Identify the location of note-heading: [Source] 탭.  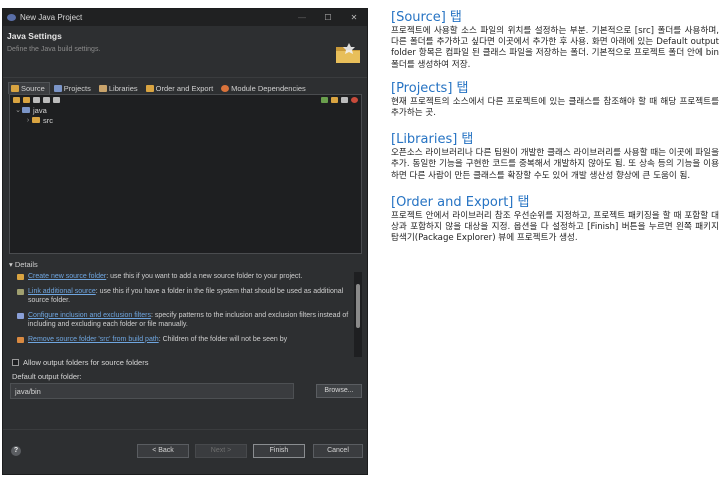
(426, 17).